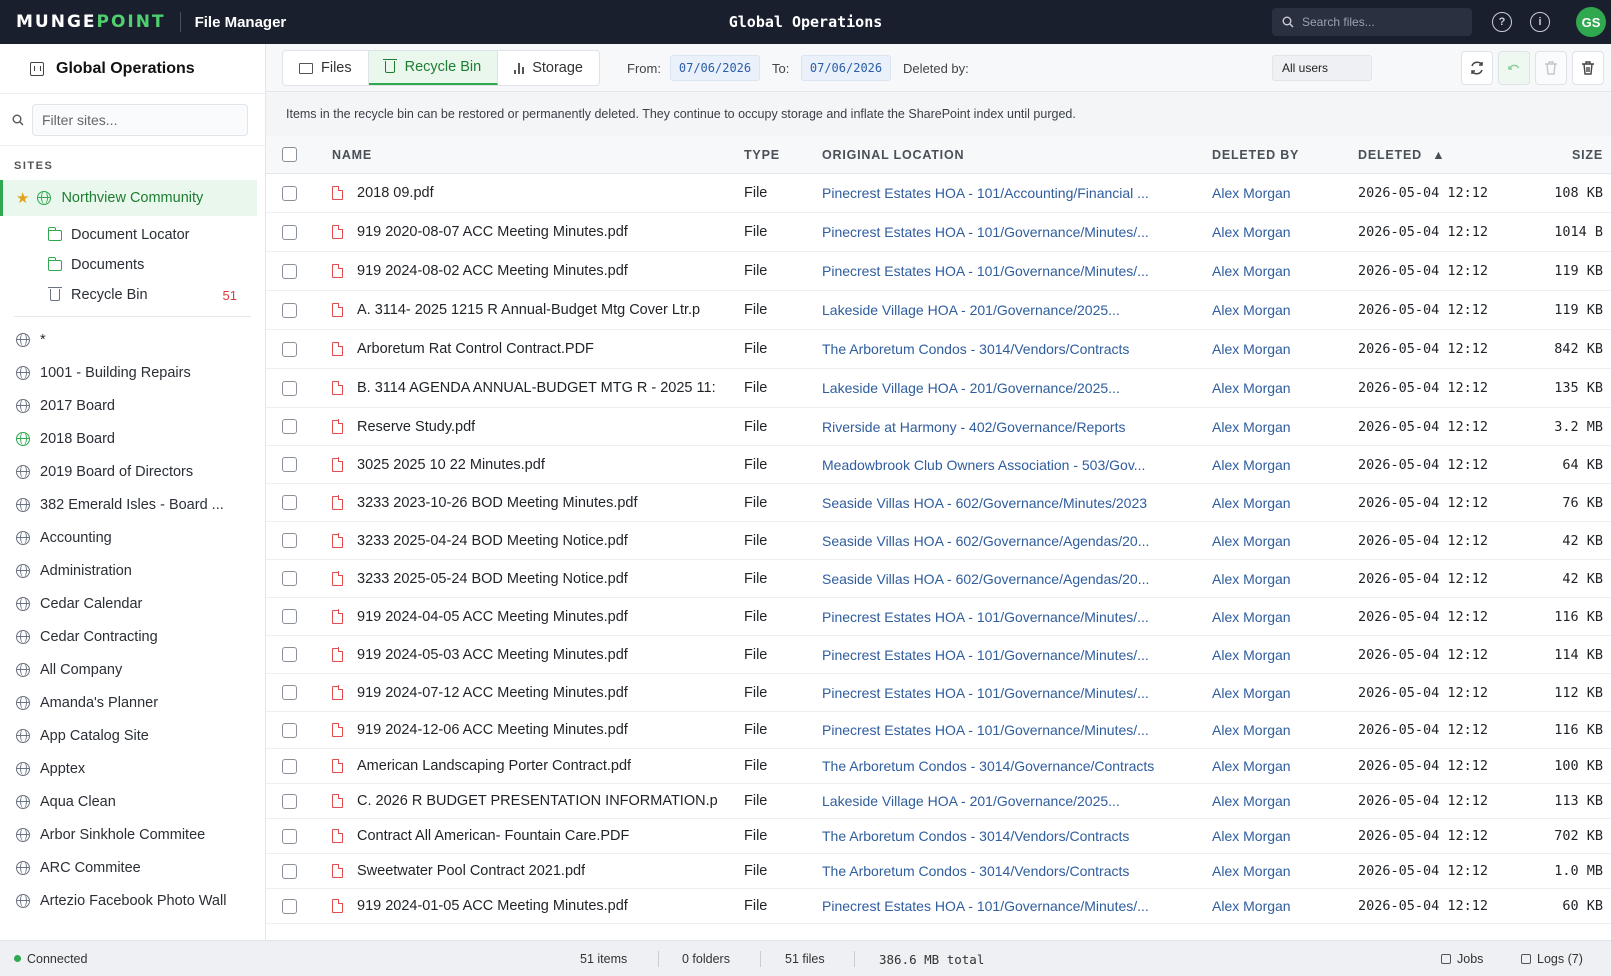 Image resolution: width=1611 pixels, height=976 pixels. What do you see at coordinates (132, 900) in the screenshot?
I see `sidebar-site: Artezio Facebook Photo Wall` at bounding box center [132, 900].